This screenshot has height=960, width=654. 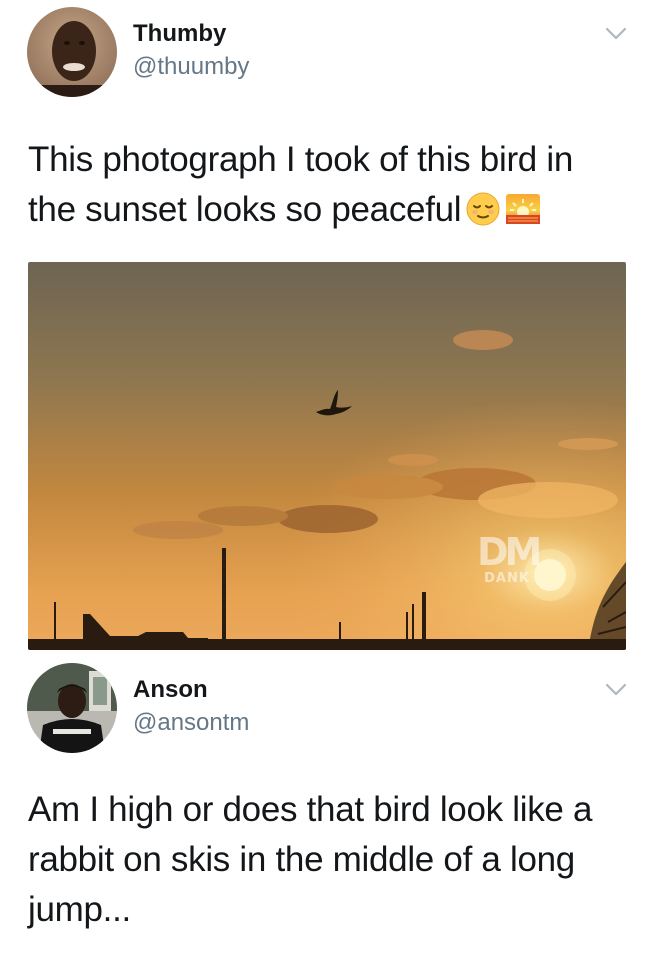 I want to click on watermark-logo: DM DANK, so click(x=509, y=565).